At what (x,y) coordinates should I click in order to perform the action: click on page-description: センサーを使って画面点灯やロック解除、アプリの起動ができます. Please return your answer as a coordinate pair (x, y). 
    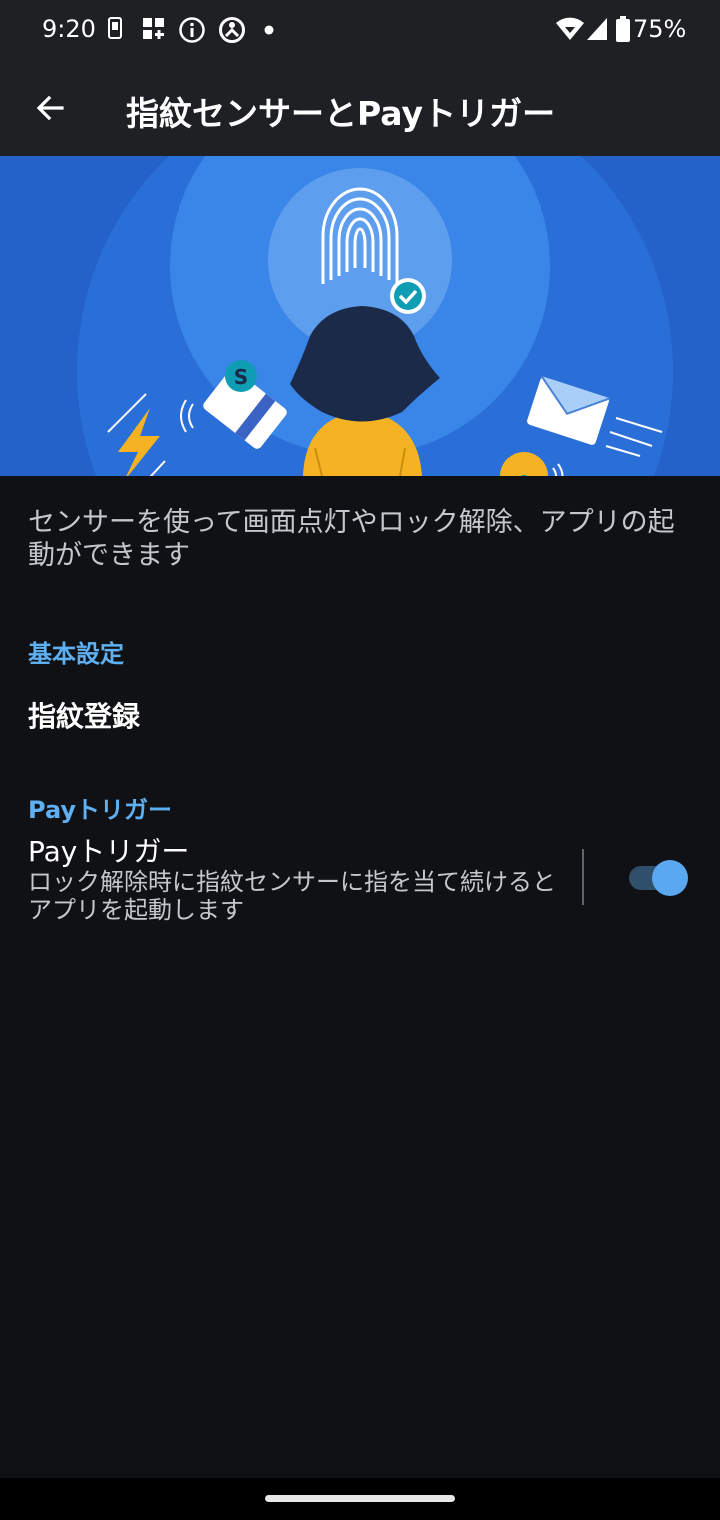
    Looking at the image, I should click on (351, 539).